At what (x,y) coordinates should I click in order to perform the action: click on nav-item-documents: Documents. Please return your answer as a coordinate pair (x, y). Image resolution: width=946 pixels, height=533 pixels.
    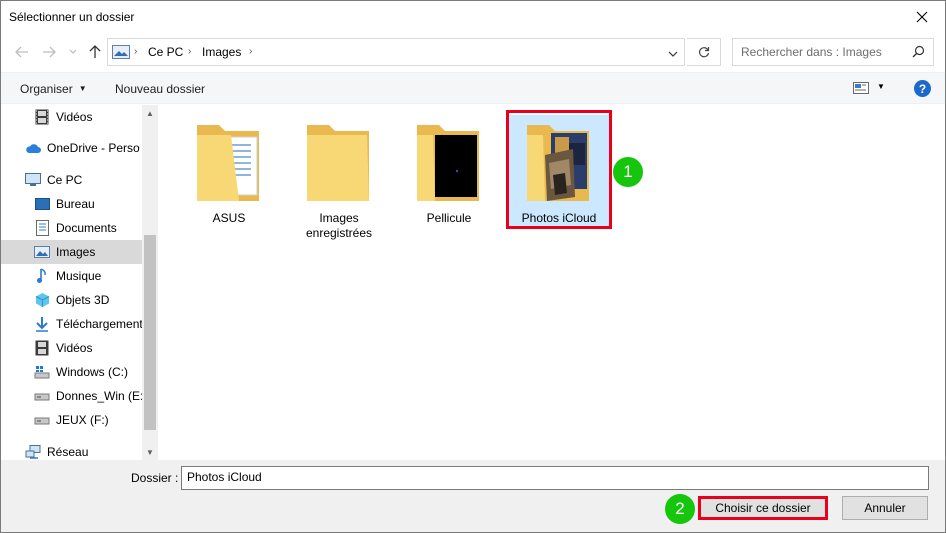
    Looking at the image, I should click on (71, 228).